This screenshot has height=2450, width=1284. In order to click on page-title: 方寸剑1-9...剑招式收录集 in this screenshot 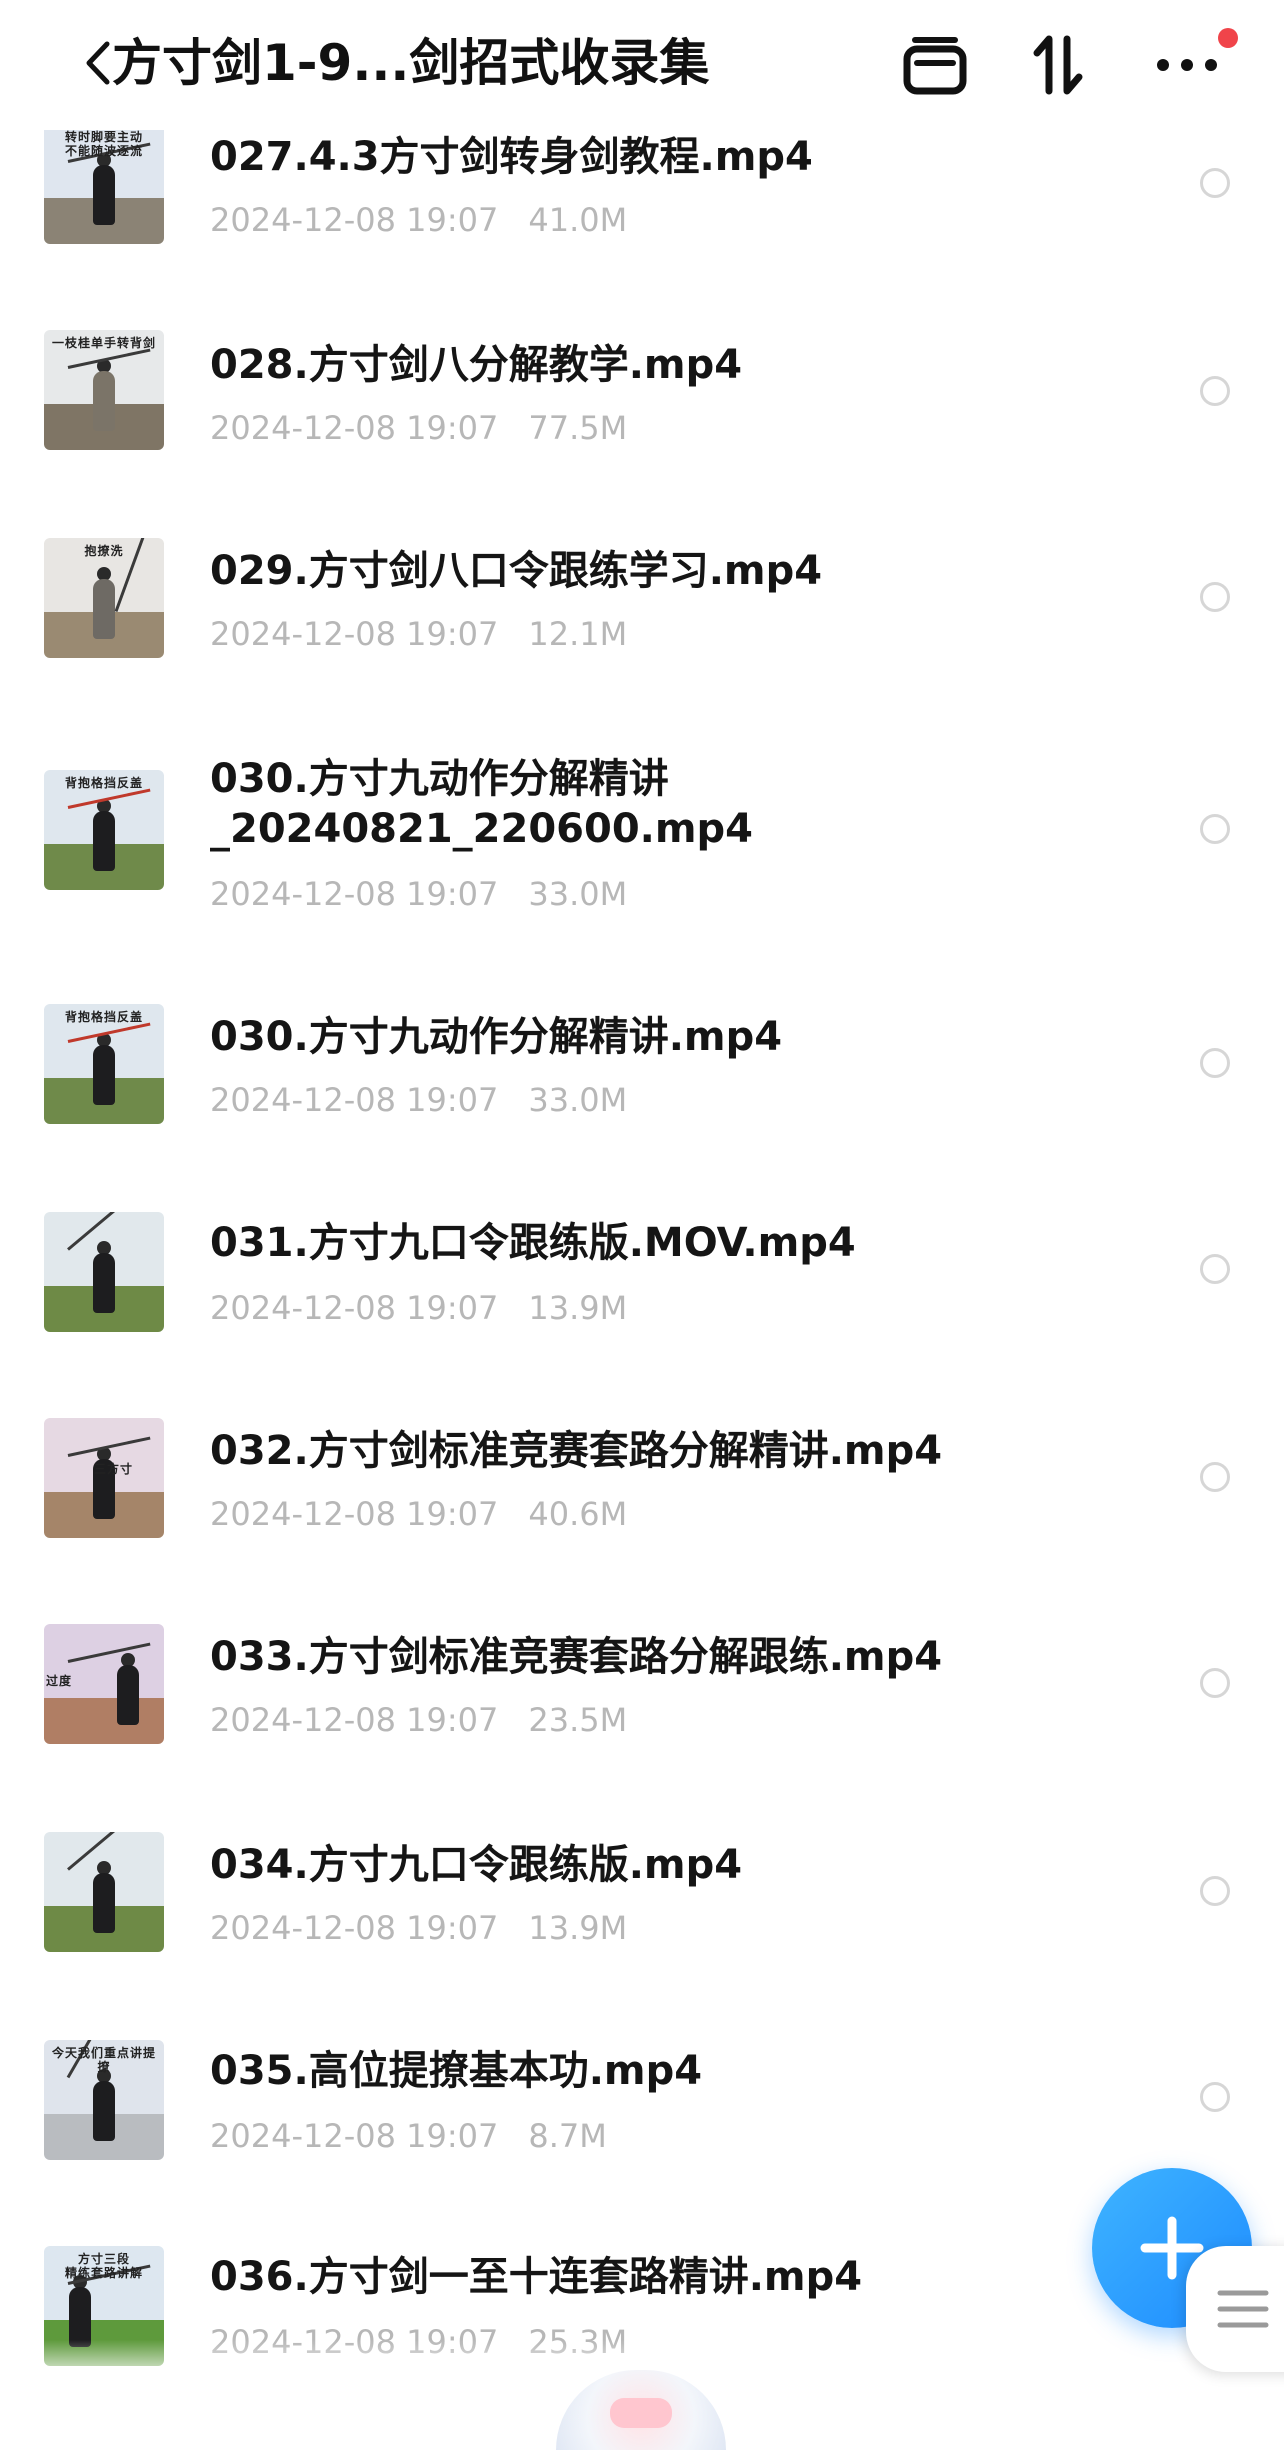, I will do `click(411, 63)`.